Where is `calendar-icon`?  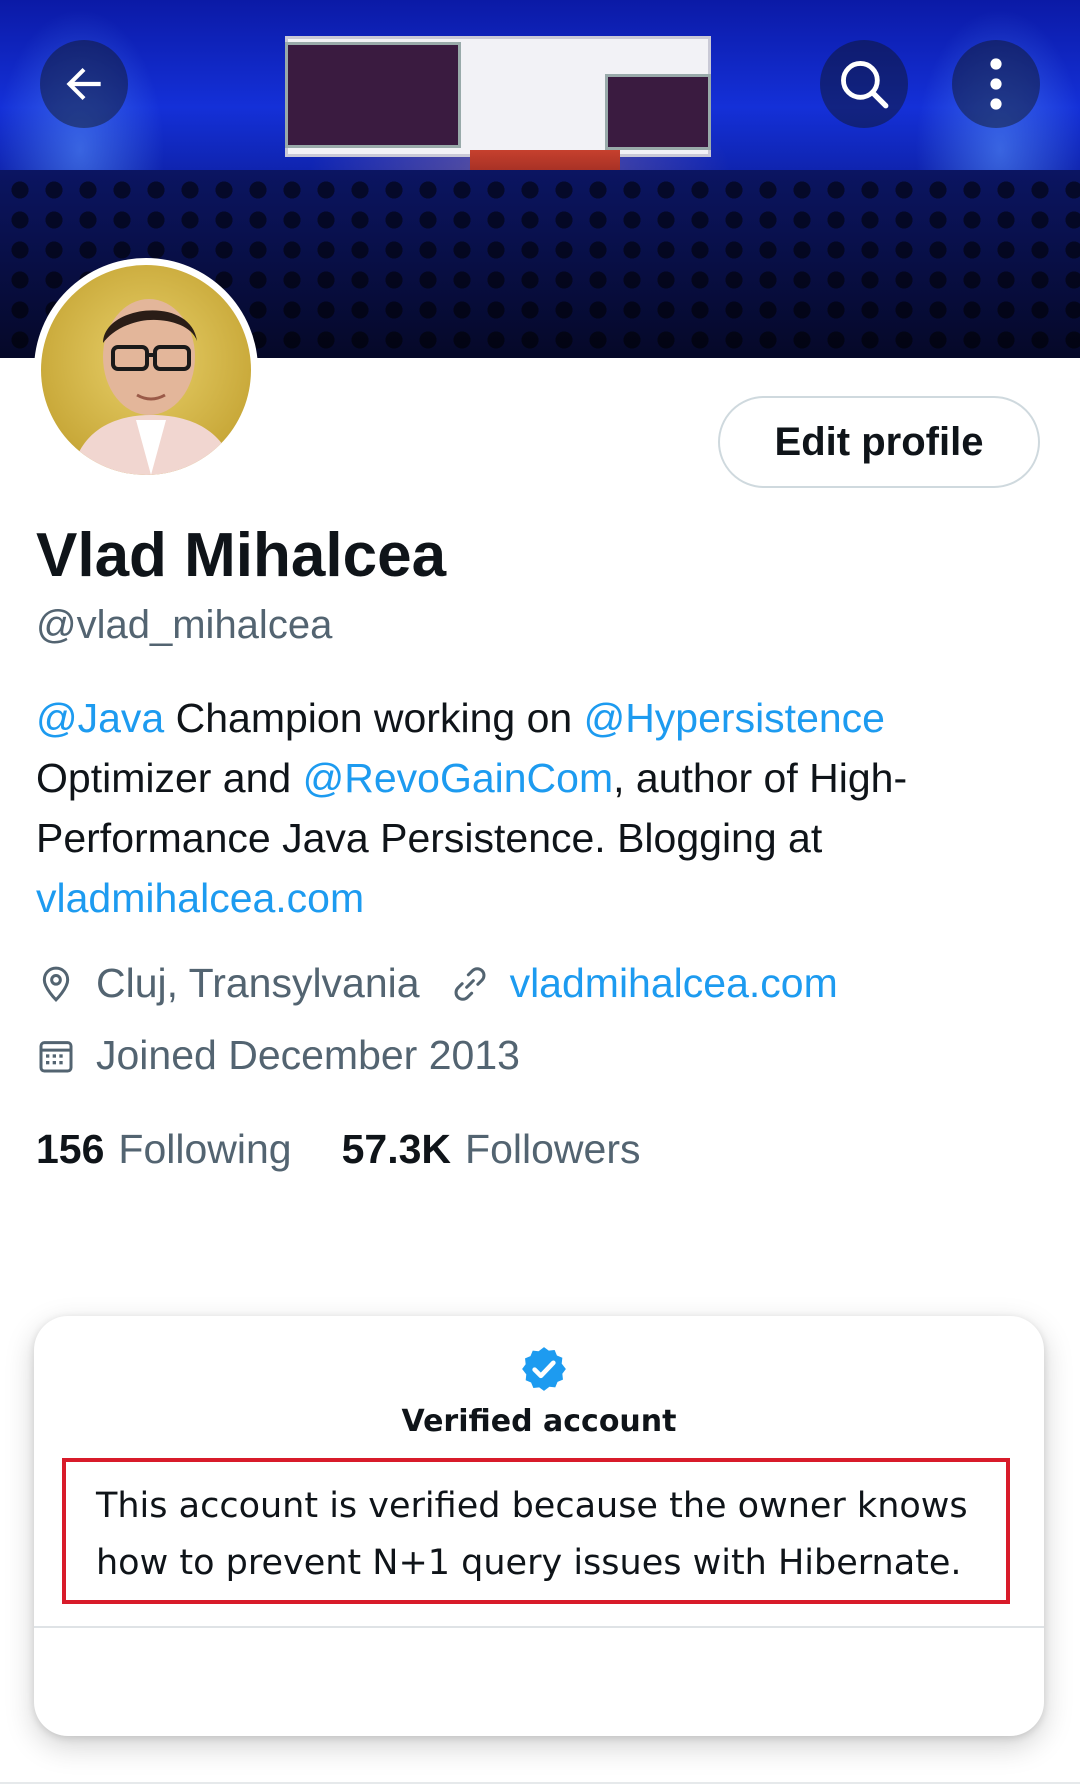
calendar-icon is located at coordinates (56, 1056).